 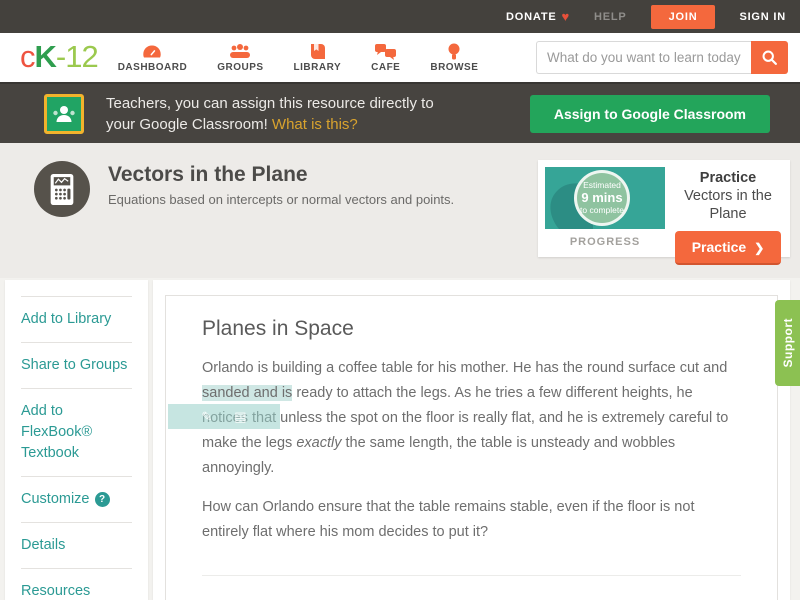 I want to click on estimated-minutes: 9 mins, so click(x=602, y=197).